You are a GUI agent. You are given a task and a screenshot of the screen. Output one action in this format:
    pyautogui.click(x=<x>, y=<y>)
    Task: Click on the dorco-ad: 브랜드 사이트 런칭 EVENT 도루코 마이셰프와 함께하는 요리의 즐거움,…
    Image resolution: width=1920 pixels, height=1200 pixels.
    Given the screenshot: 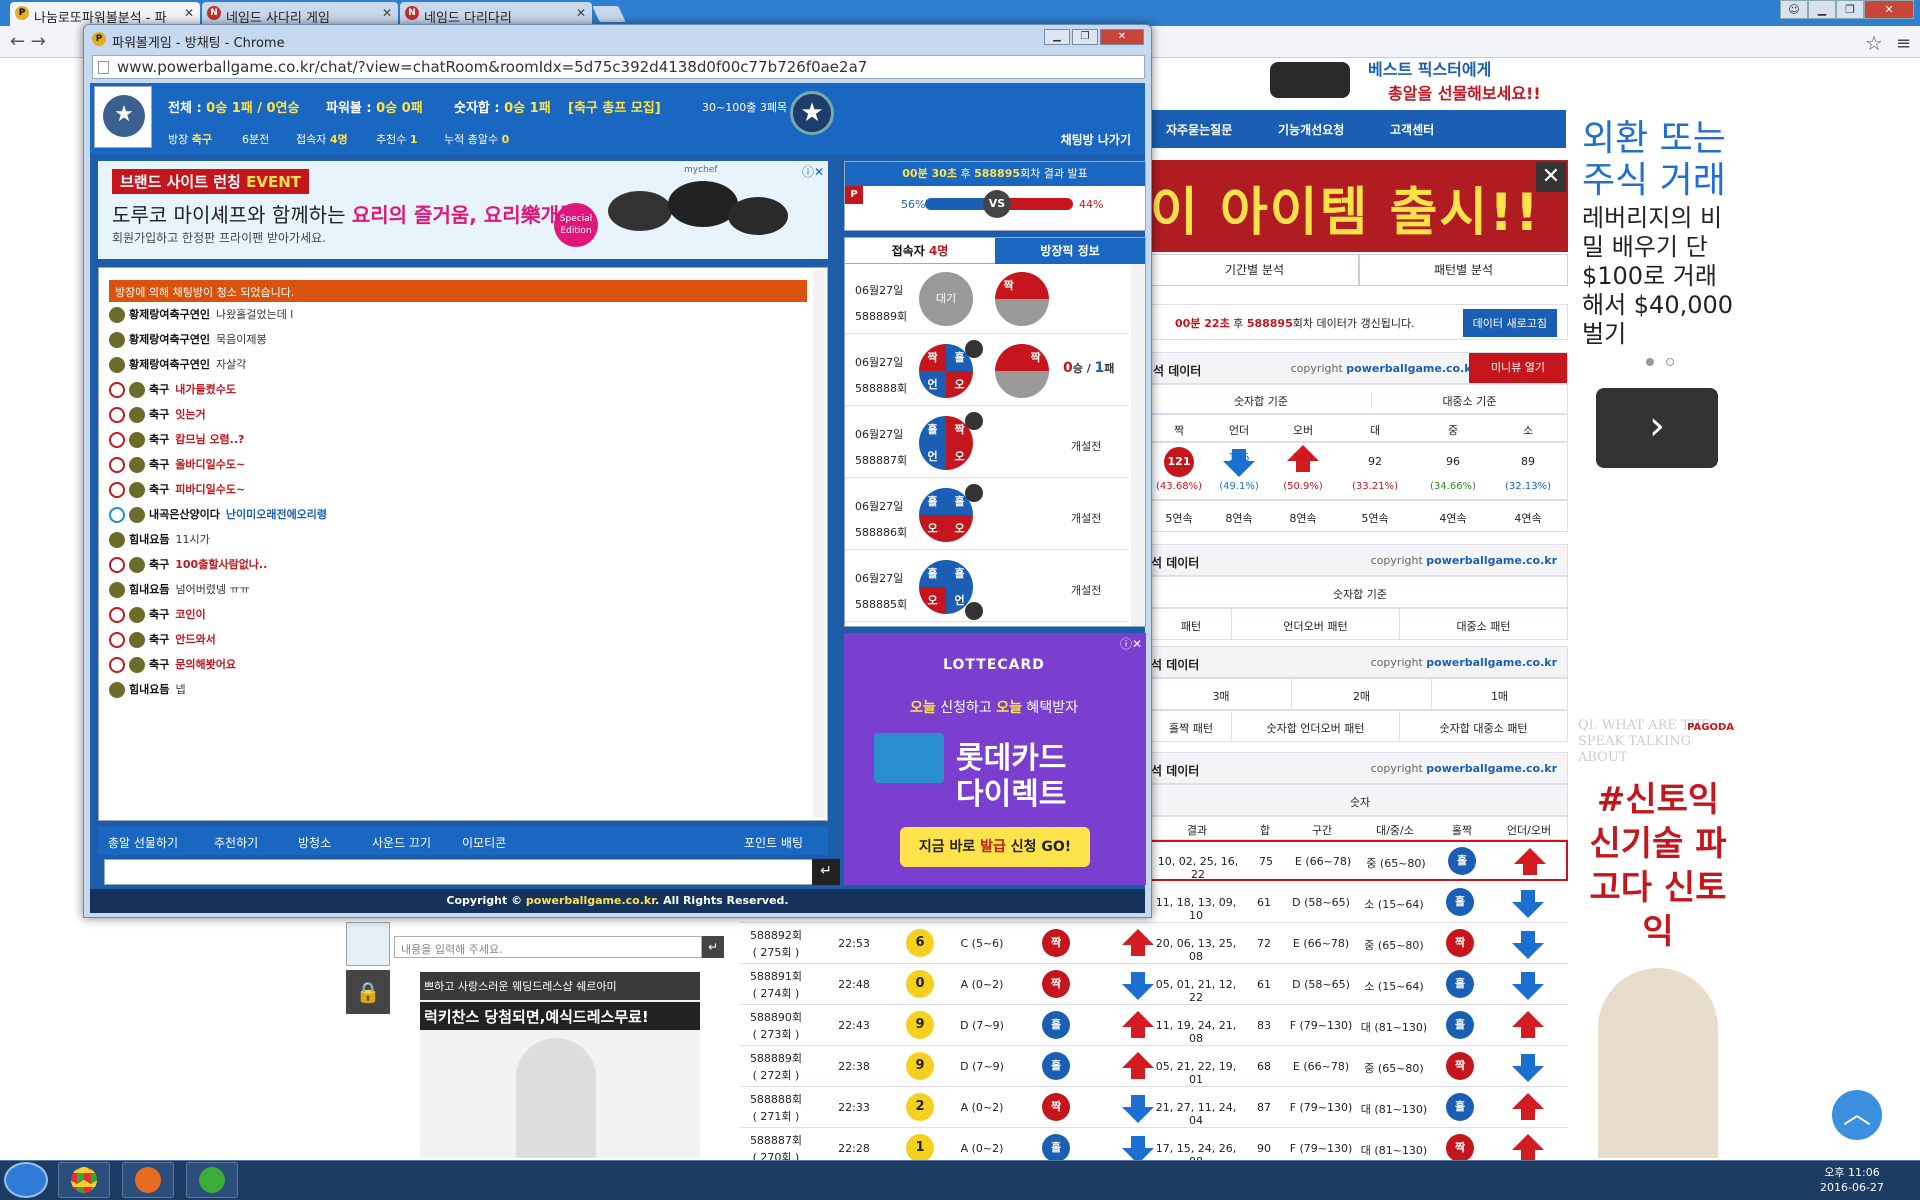 What is the action you would take?
    pyautogui.click(x=463, y=210)
    